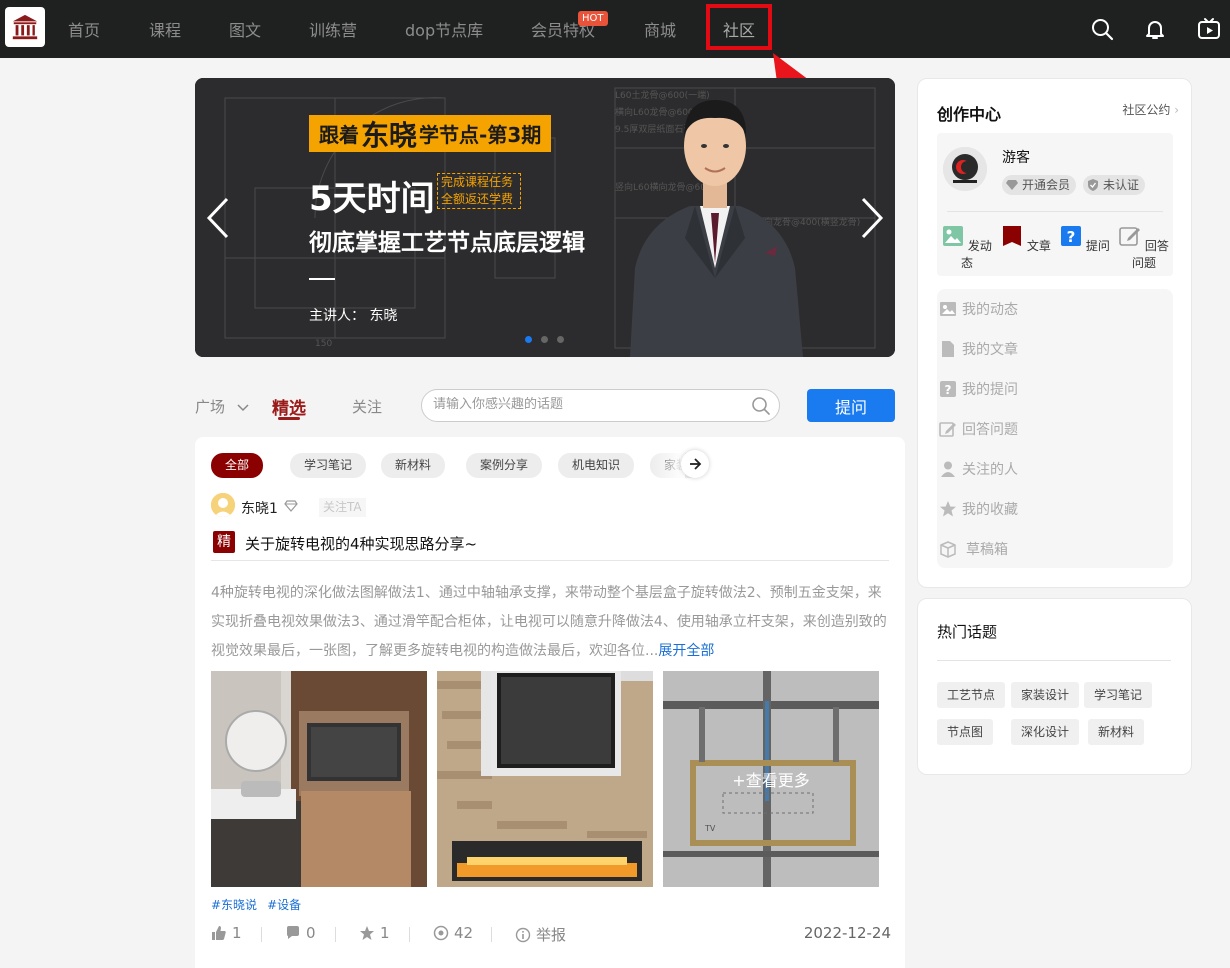  Describe the element at coordinates (990, 390) in the screenshot. I see `menu-my-questions-label: 我的提问` at that location.